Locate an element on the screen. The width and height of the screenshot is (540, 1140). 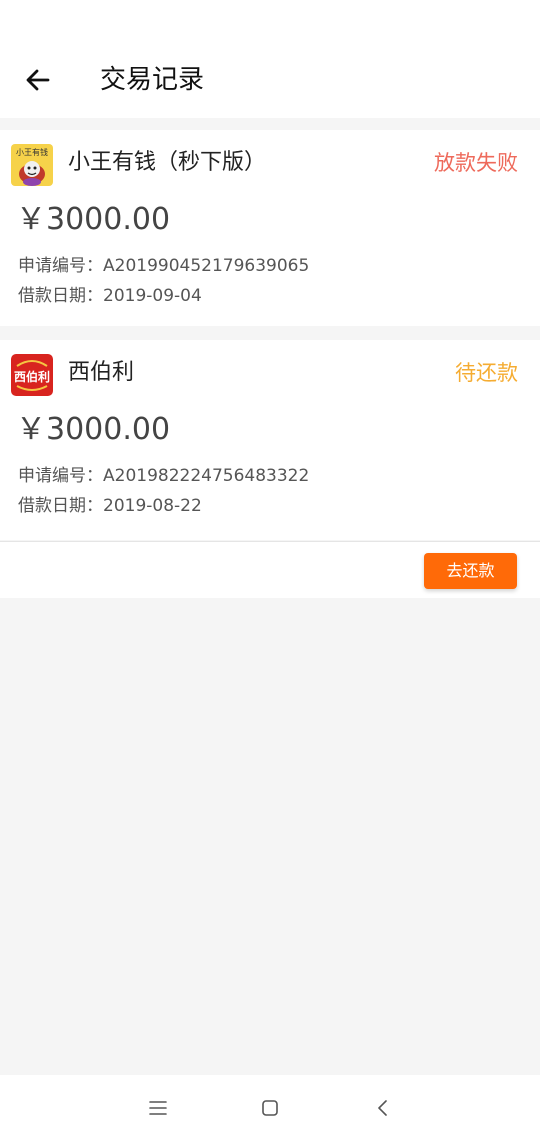
arrow-left-icon is located at coordinates (38, 80).